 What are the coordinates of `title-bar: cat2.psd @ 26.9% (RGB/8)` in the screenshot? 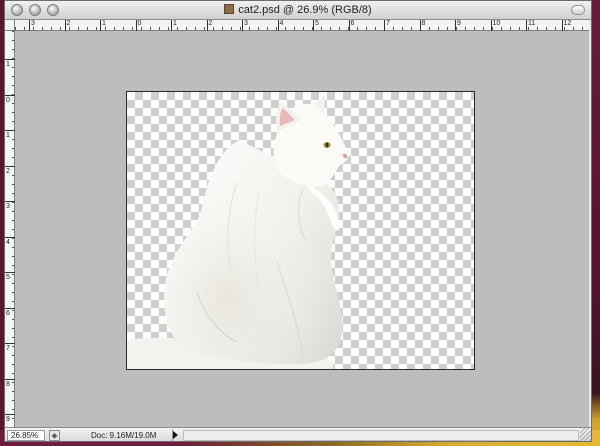 It's located at (298, 10).